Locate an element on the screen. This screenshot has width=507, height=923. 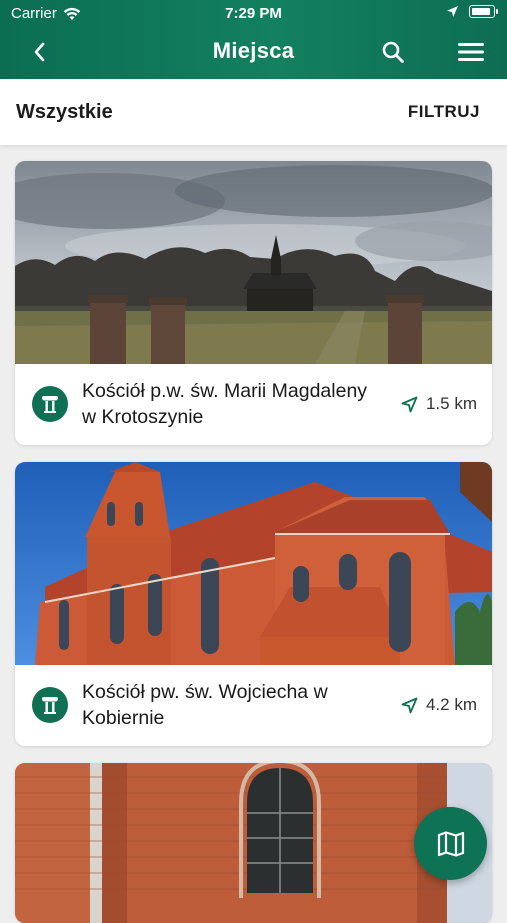
hamburger-icon is located at coordinates (471, 52).